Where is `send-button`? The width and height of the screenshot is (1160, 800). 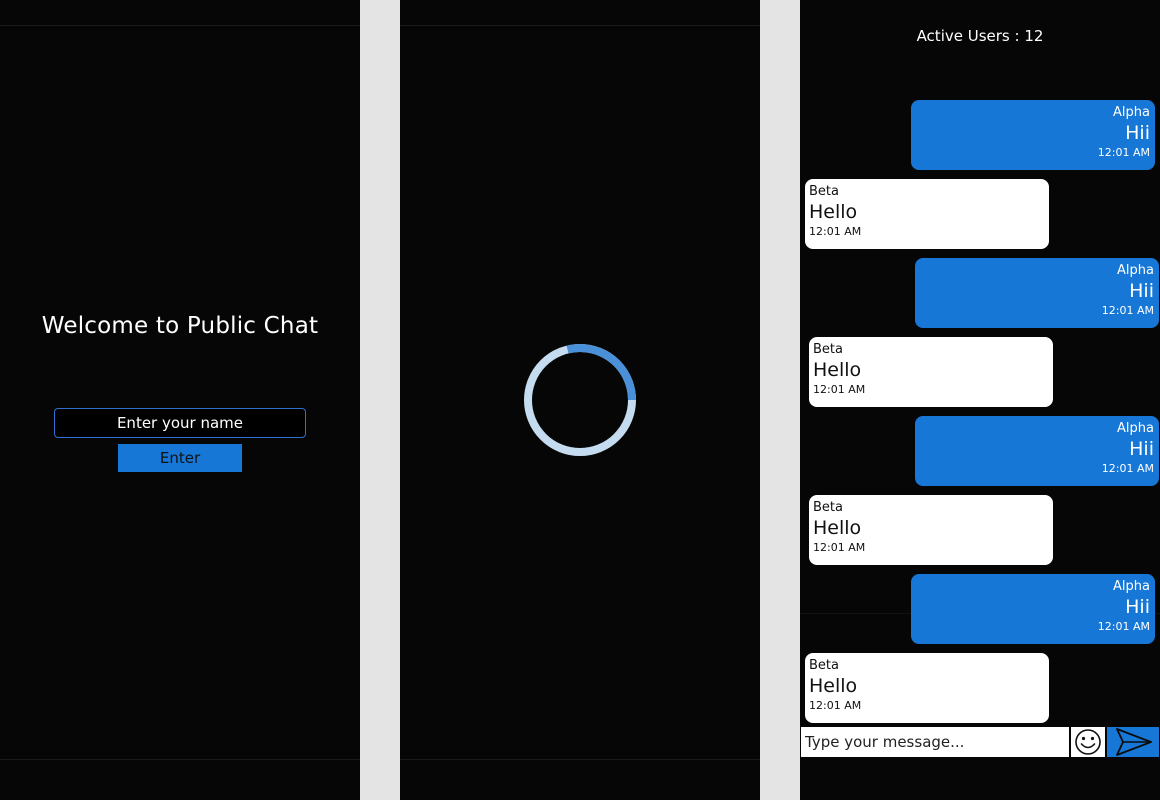 send-button is located at coordinates (1133, 742).